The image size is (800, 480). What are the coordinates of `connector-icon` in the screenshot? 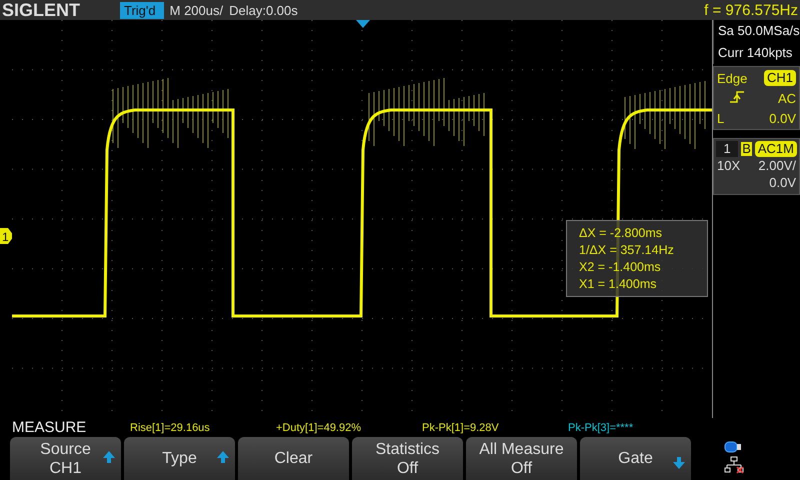 It's located at (733, 447).